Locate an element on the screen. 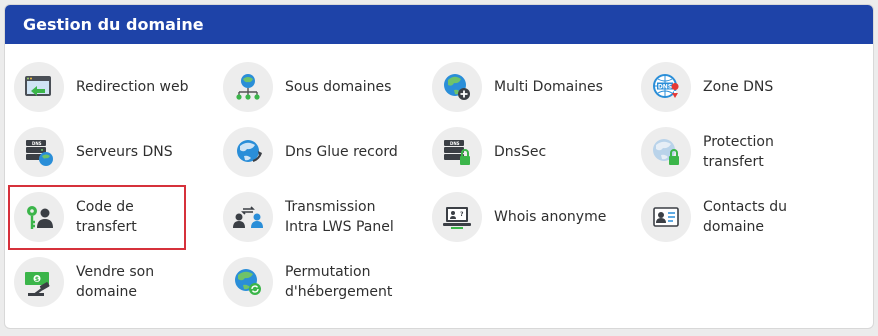 Image resolution: width=878 pixels, height=336 pixels. tile-permutation-hebergement: Permutation d'hébergement is located at coordinates (325, 281).